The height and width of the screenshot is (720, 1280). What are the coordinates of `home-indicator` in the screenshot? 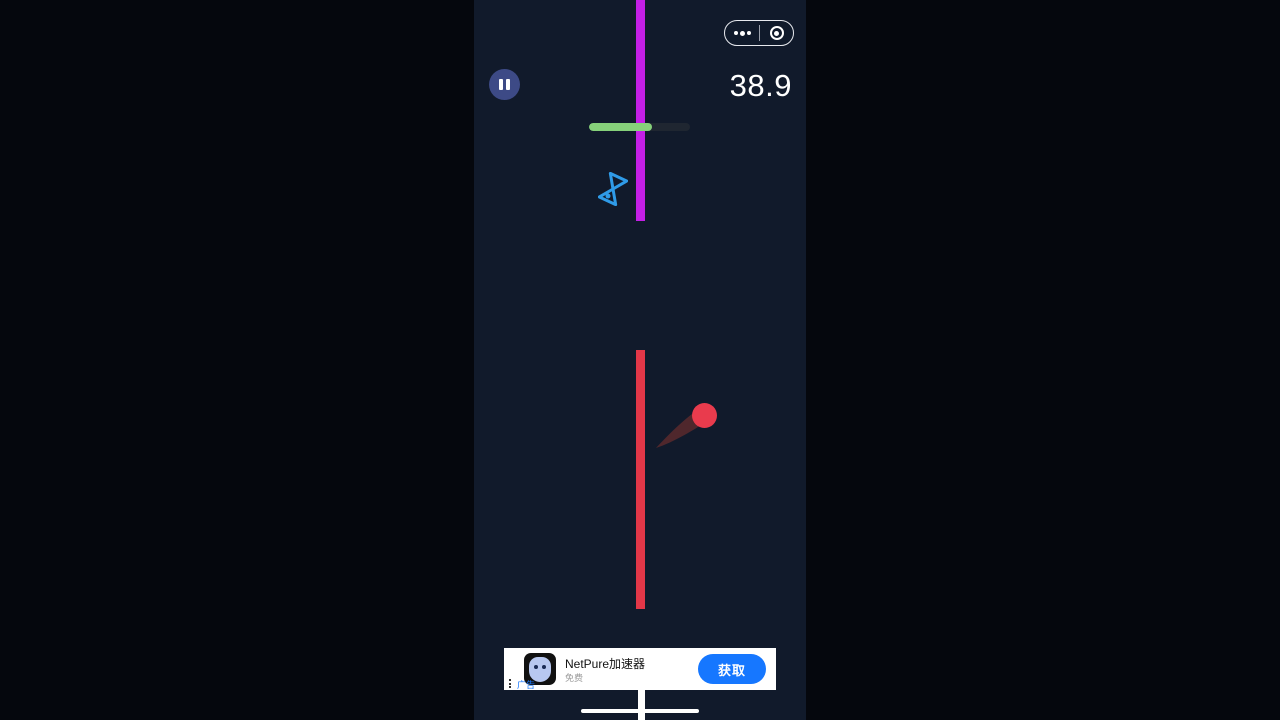 It's located at (640, 711).